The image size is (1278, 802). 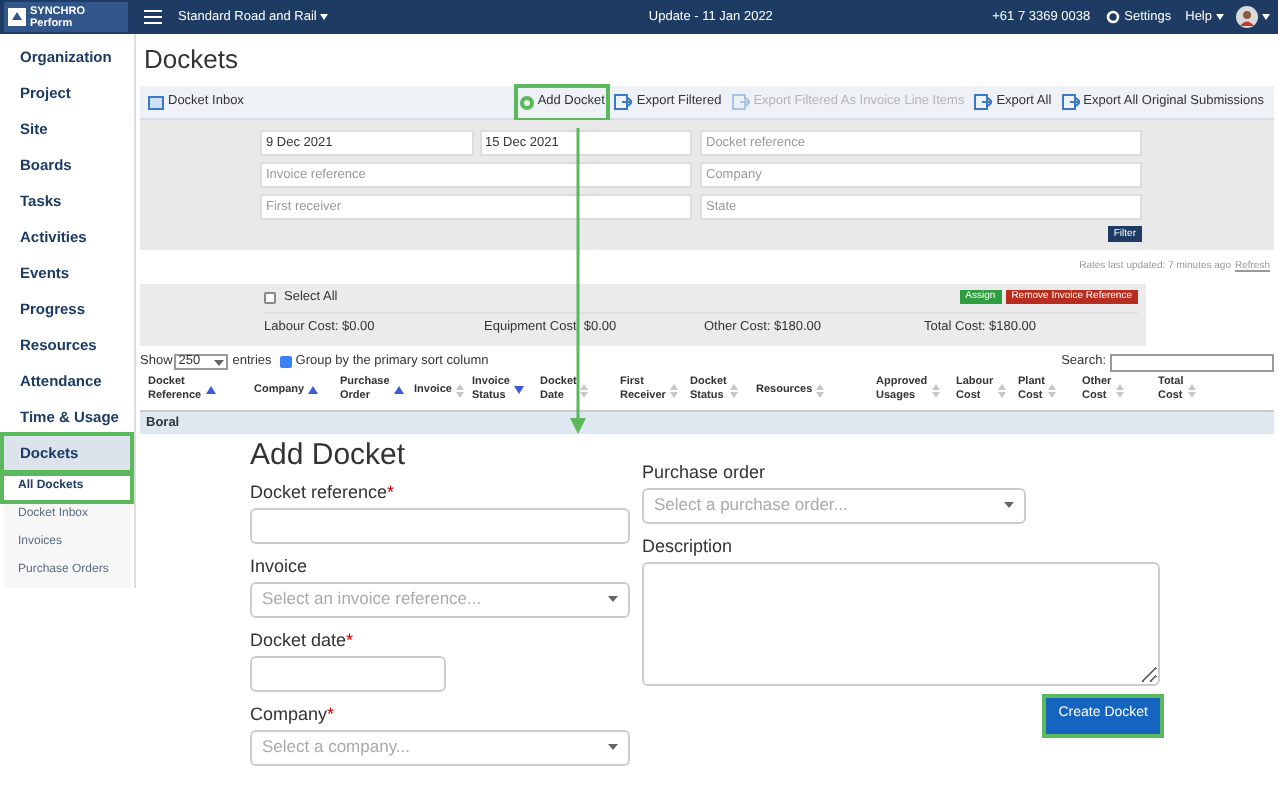 What do you see at coordinates (348, 673) in the screenshot?
I see `date-field` at bounding box center [348, 673].